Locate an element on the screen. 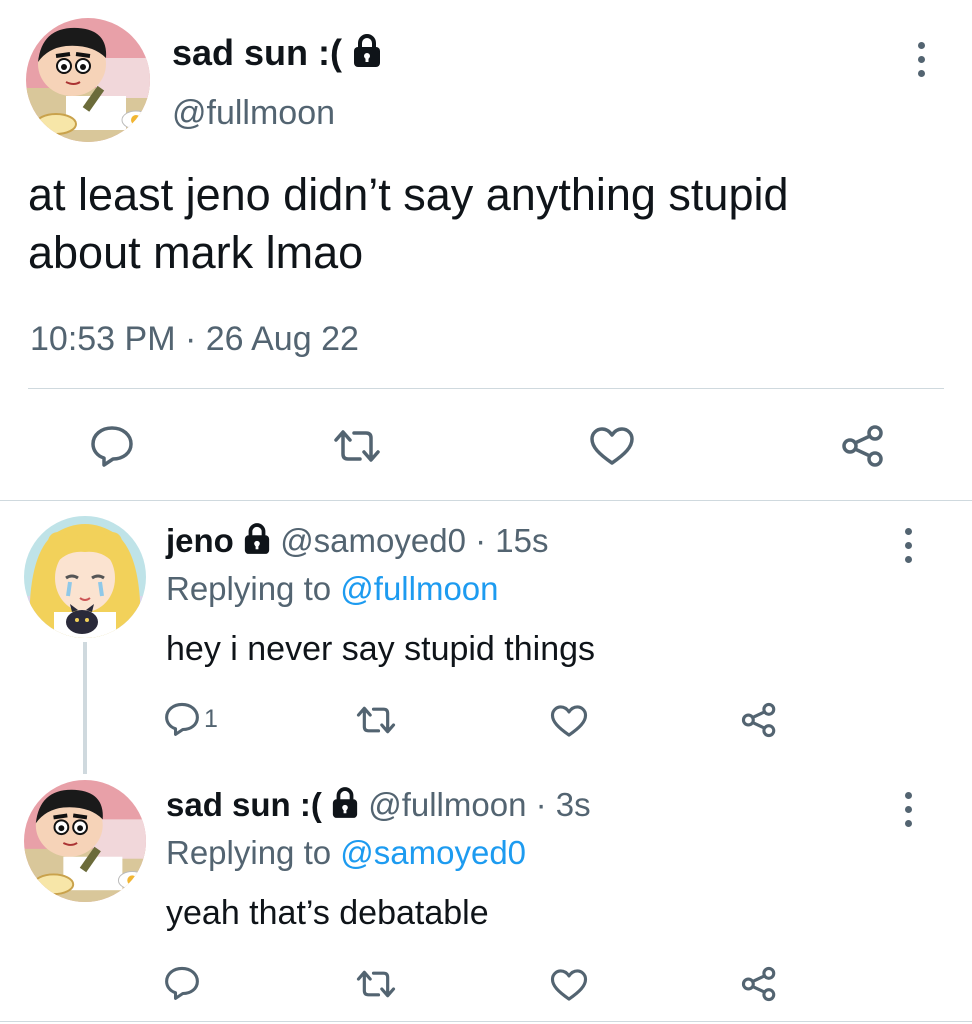 This screenshot has width=972, height=1024. reply1-replying-mention: @fullmoon is located at coordinates (419, 588).